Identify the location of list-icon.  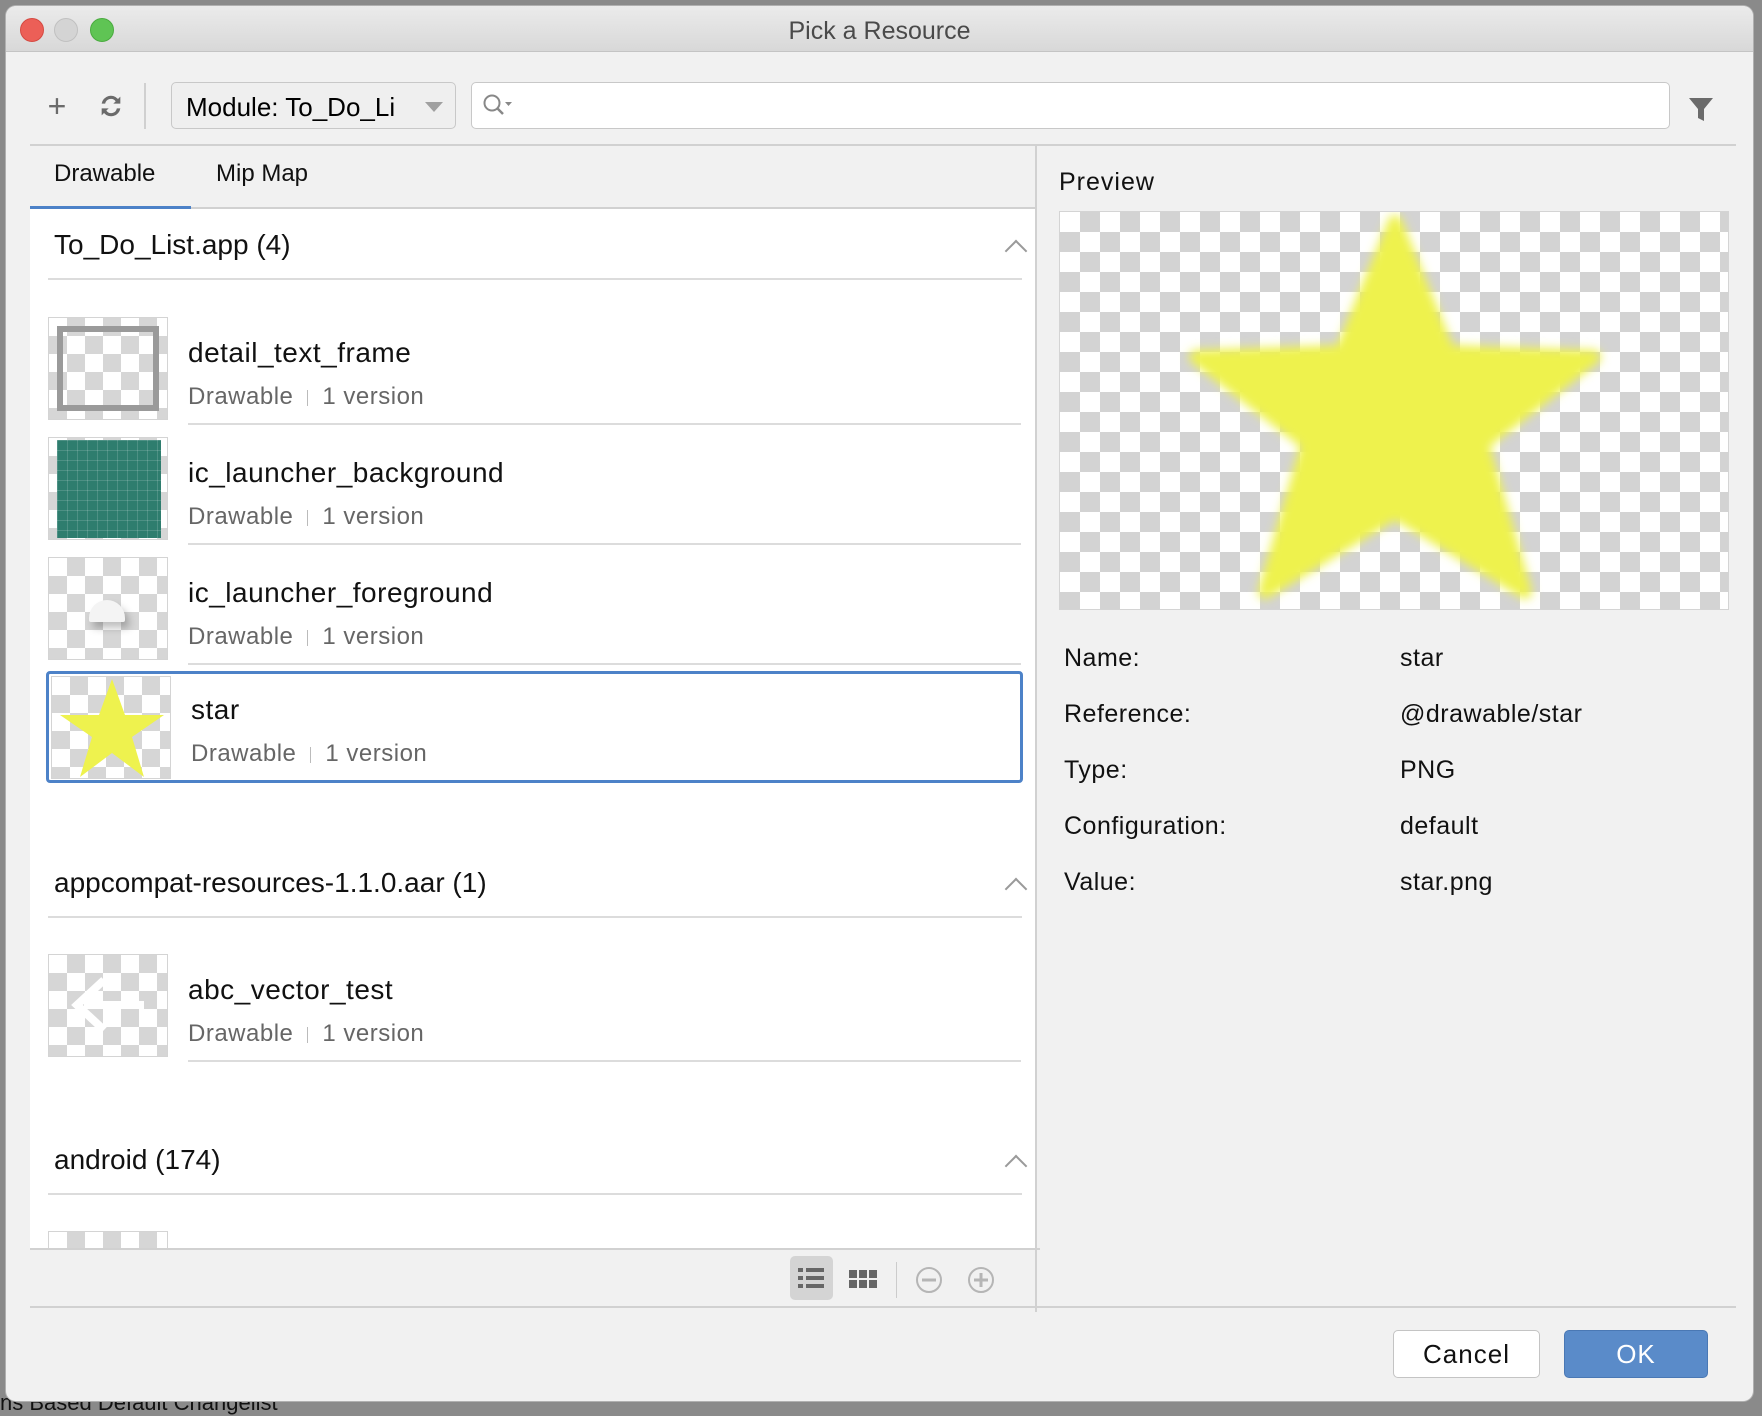
(811, 1278).